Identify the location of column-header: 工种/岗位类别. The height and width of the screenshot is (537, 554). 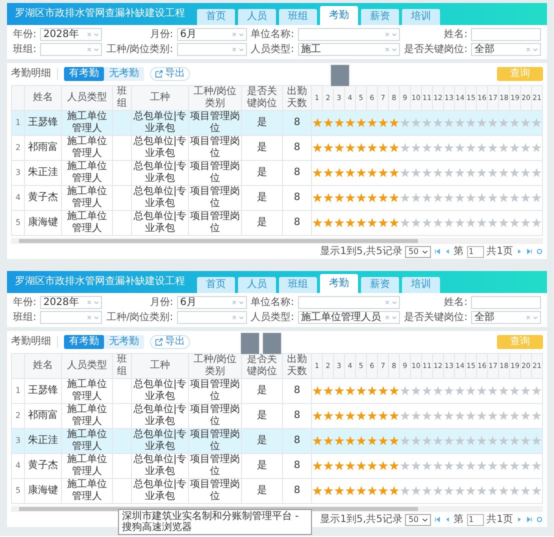
(215, 366).